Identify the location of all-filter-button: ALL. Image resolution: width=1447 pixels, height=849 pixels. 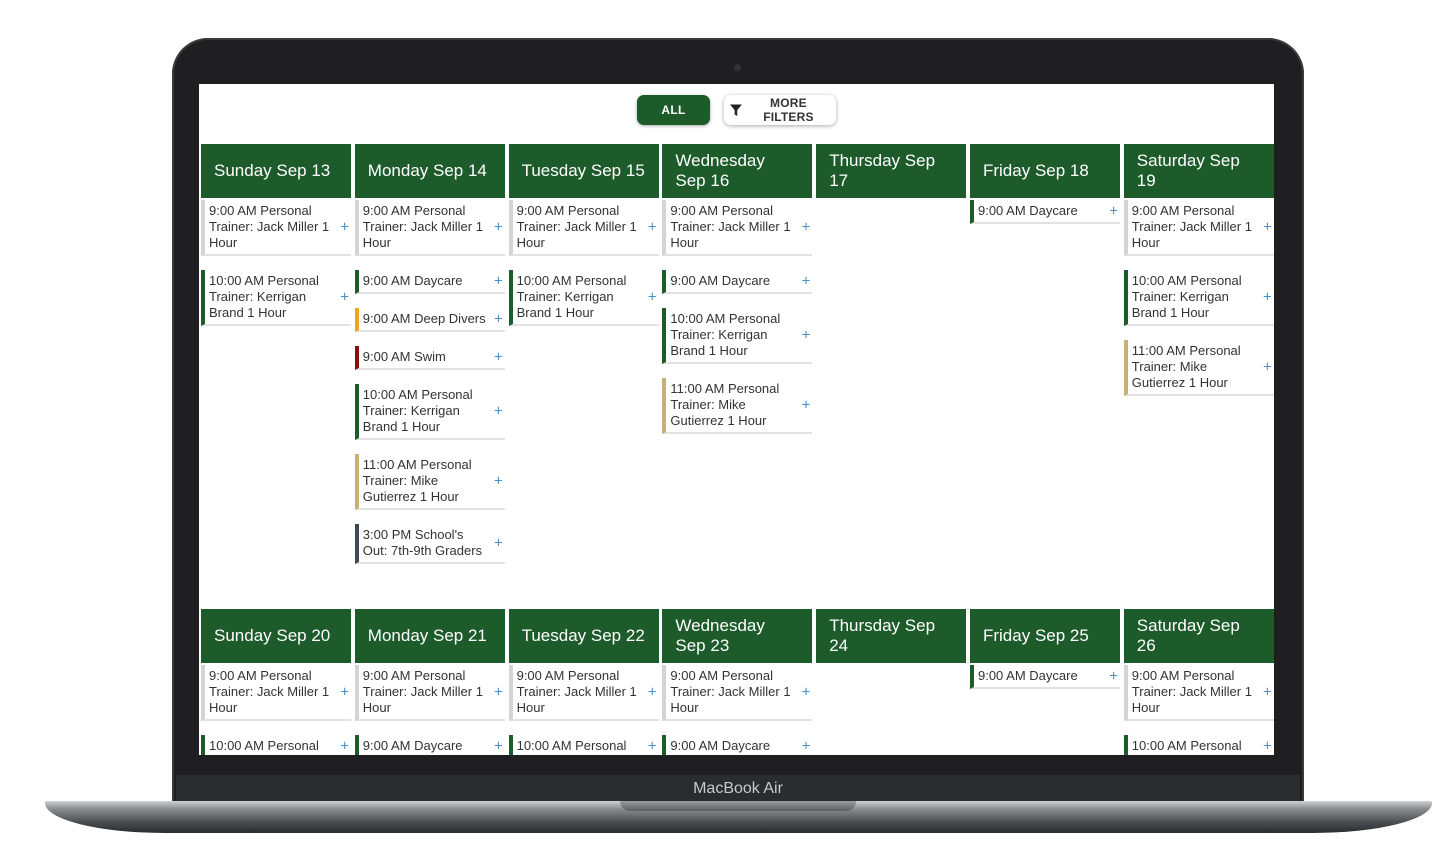
(673, 110).